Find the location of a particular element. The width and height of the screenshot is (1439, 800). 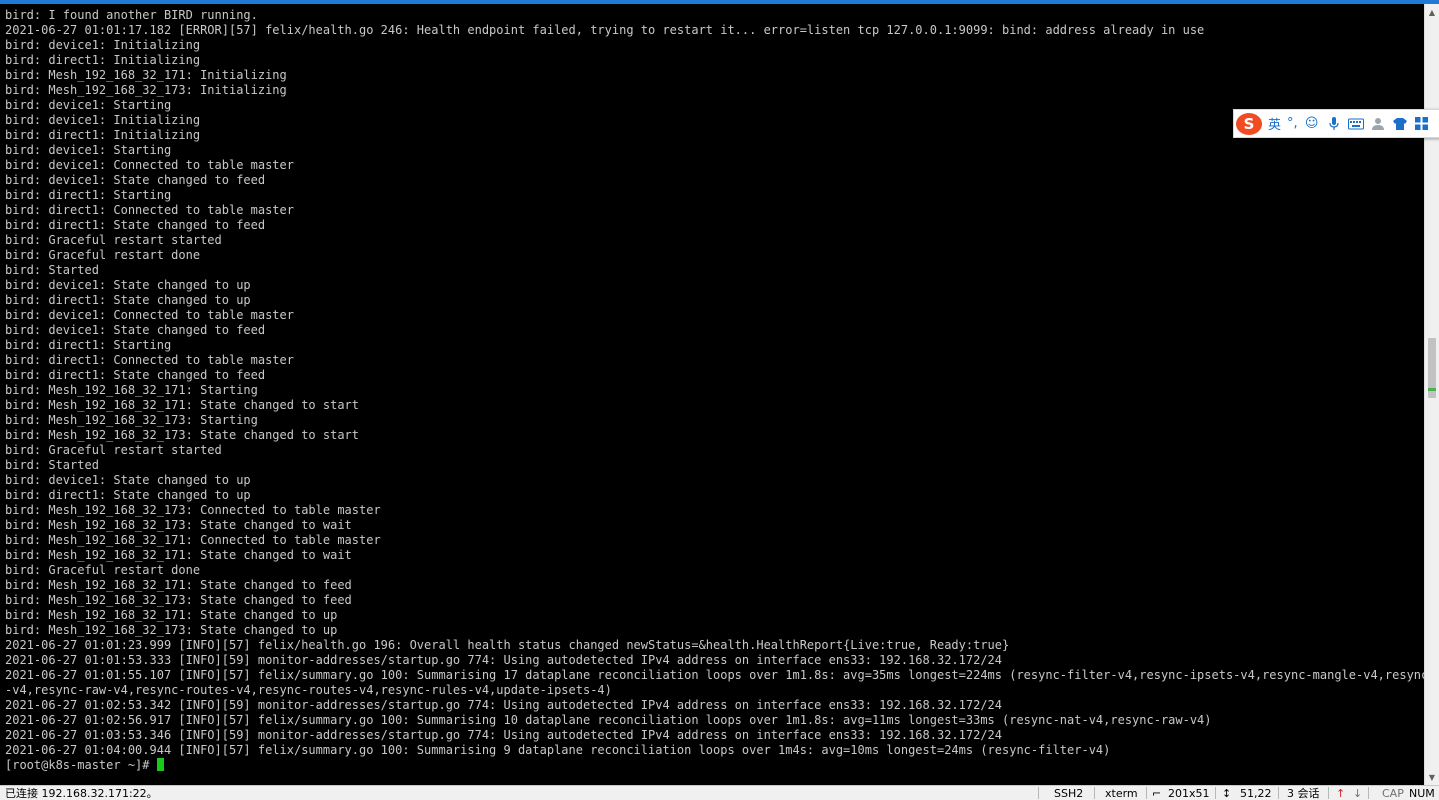

terminal-line: bird: Mesh_192_168_32_171: Initializing is located at coordinates (146, 75).